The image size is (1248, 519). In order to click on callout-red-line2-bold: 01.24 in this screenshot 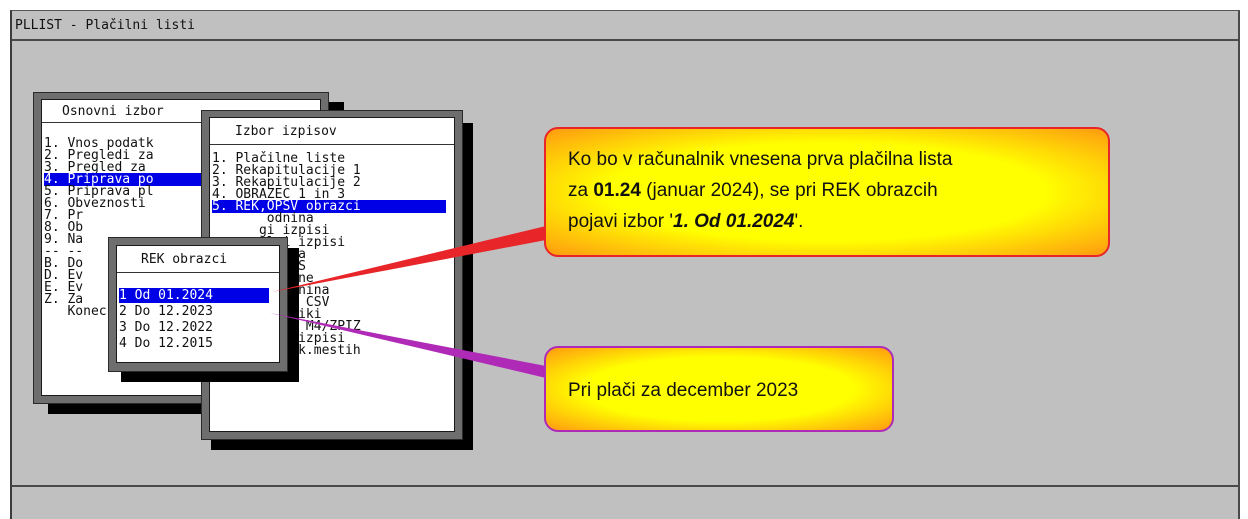, I will do `click(617, 190)`.